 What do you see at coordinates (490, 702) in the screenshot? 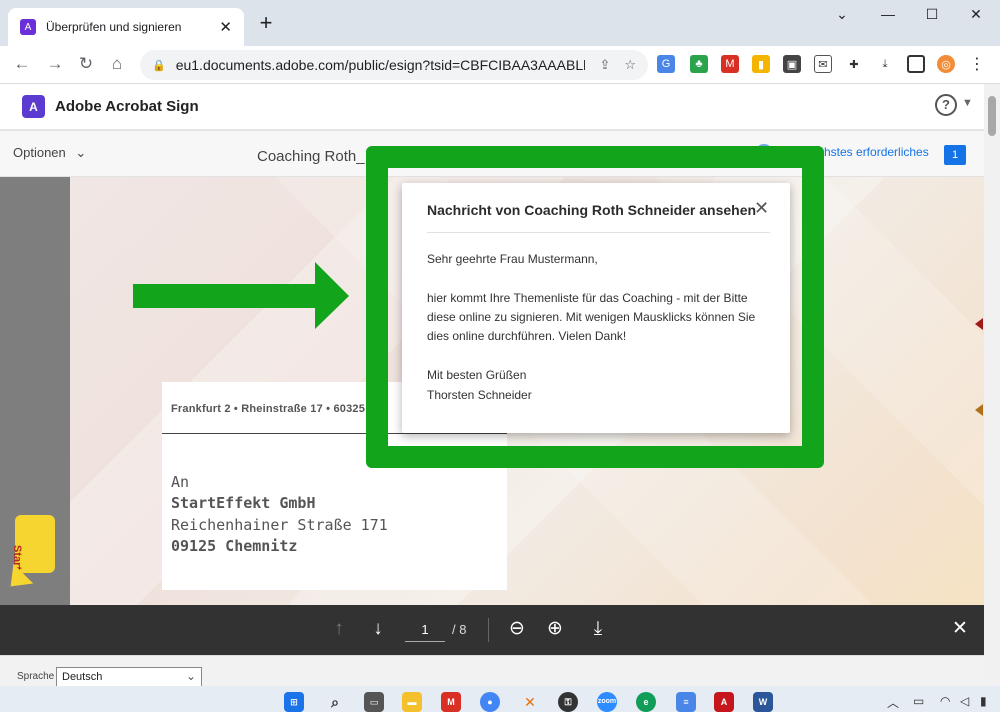
I see `chrome-taskbar-icon: ●` at bounding box center [490, 702].